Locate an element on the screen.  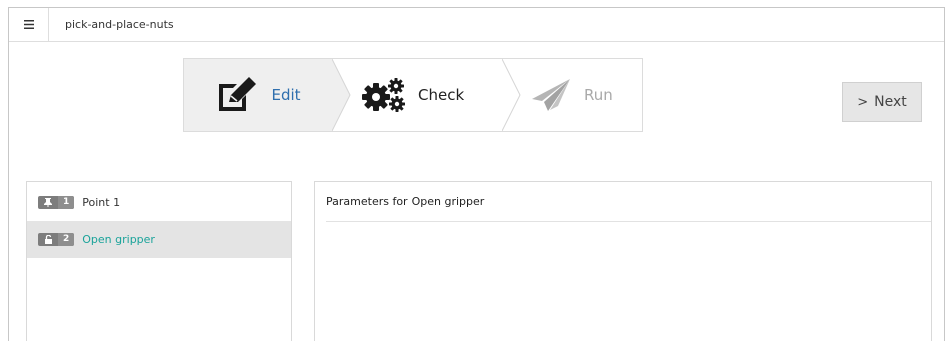
pin-icon is located at coordinates (48, 202).